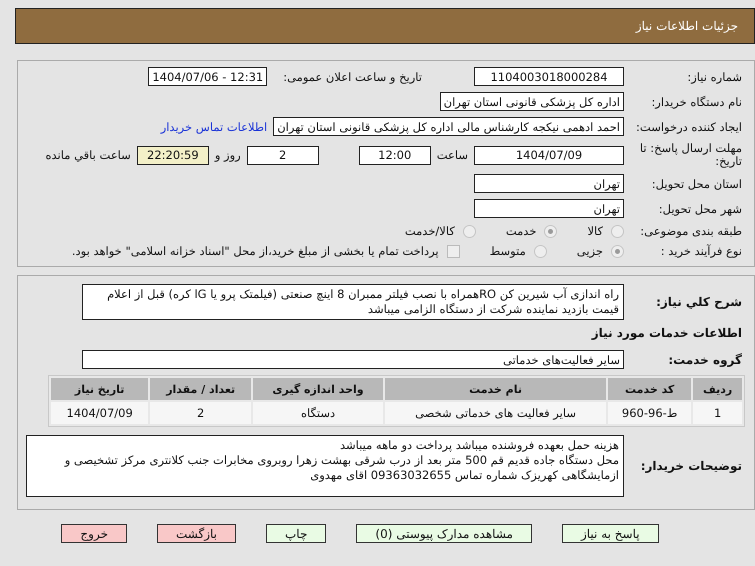 This screenshot has height=566, width=755. I want to click on field-label: توضیحات خریدار:, so click(691, 466).